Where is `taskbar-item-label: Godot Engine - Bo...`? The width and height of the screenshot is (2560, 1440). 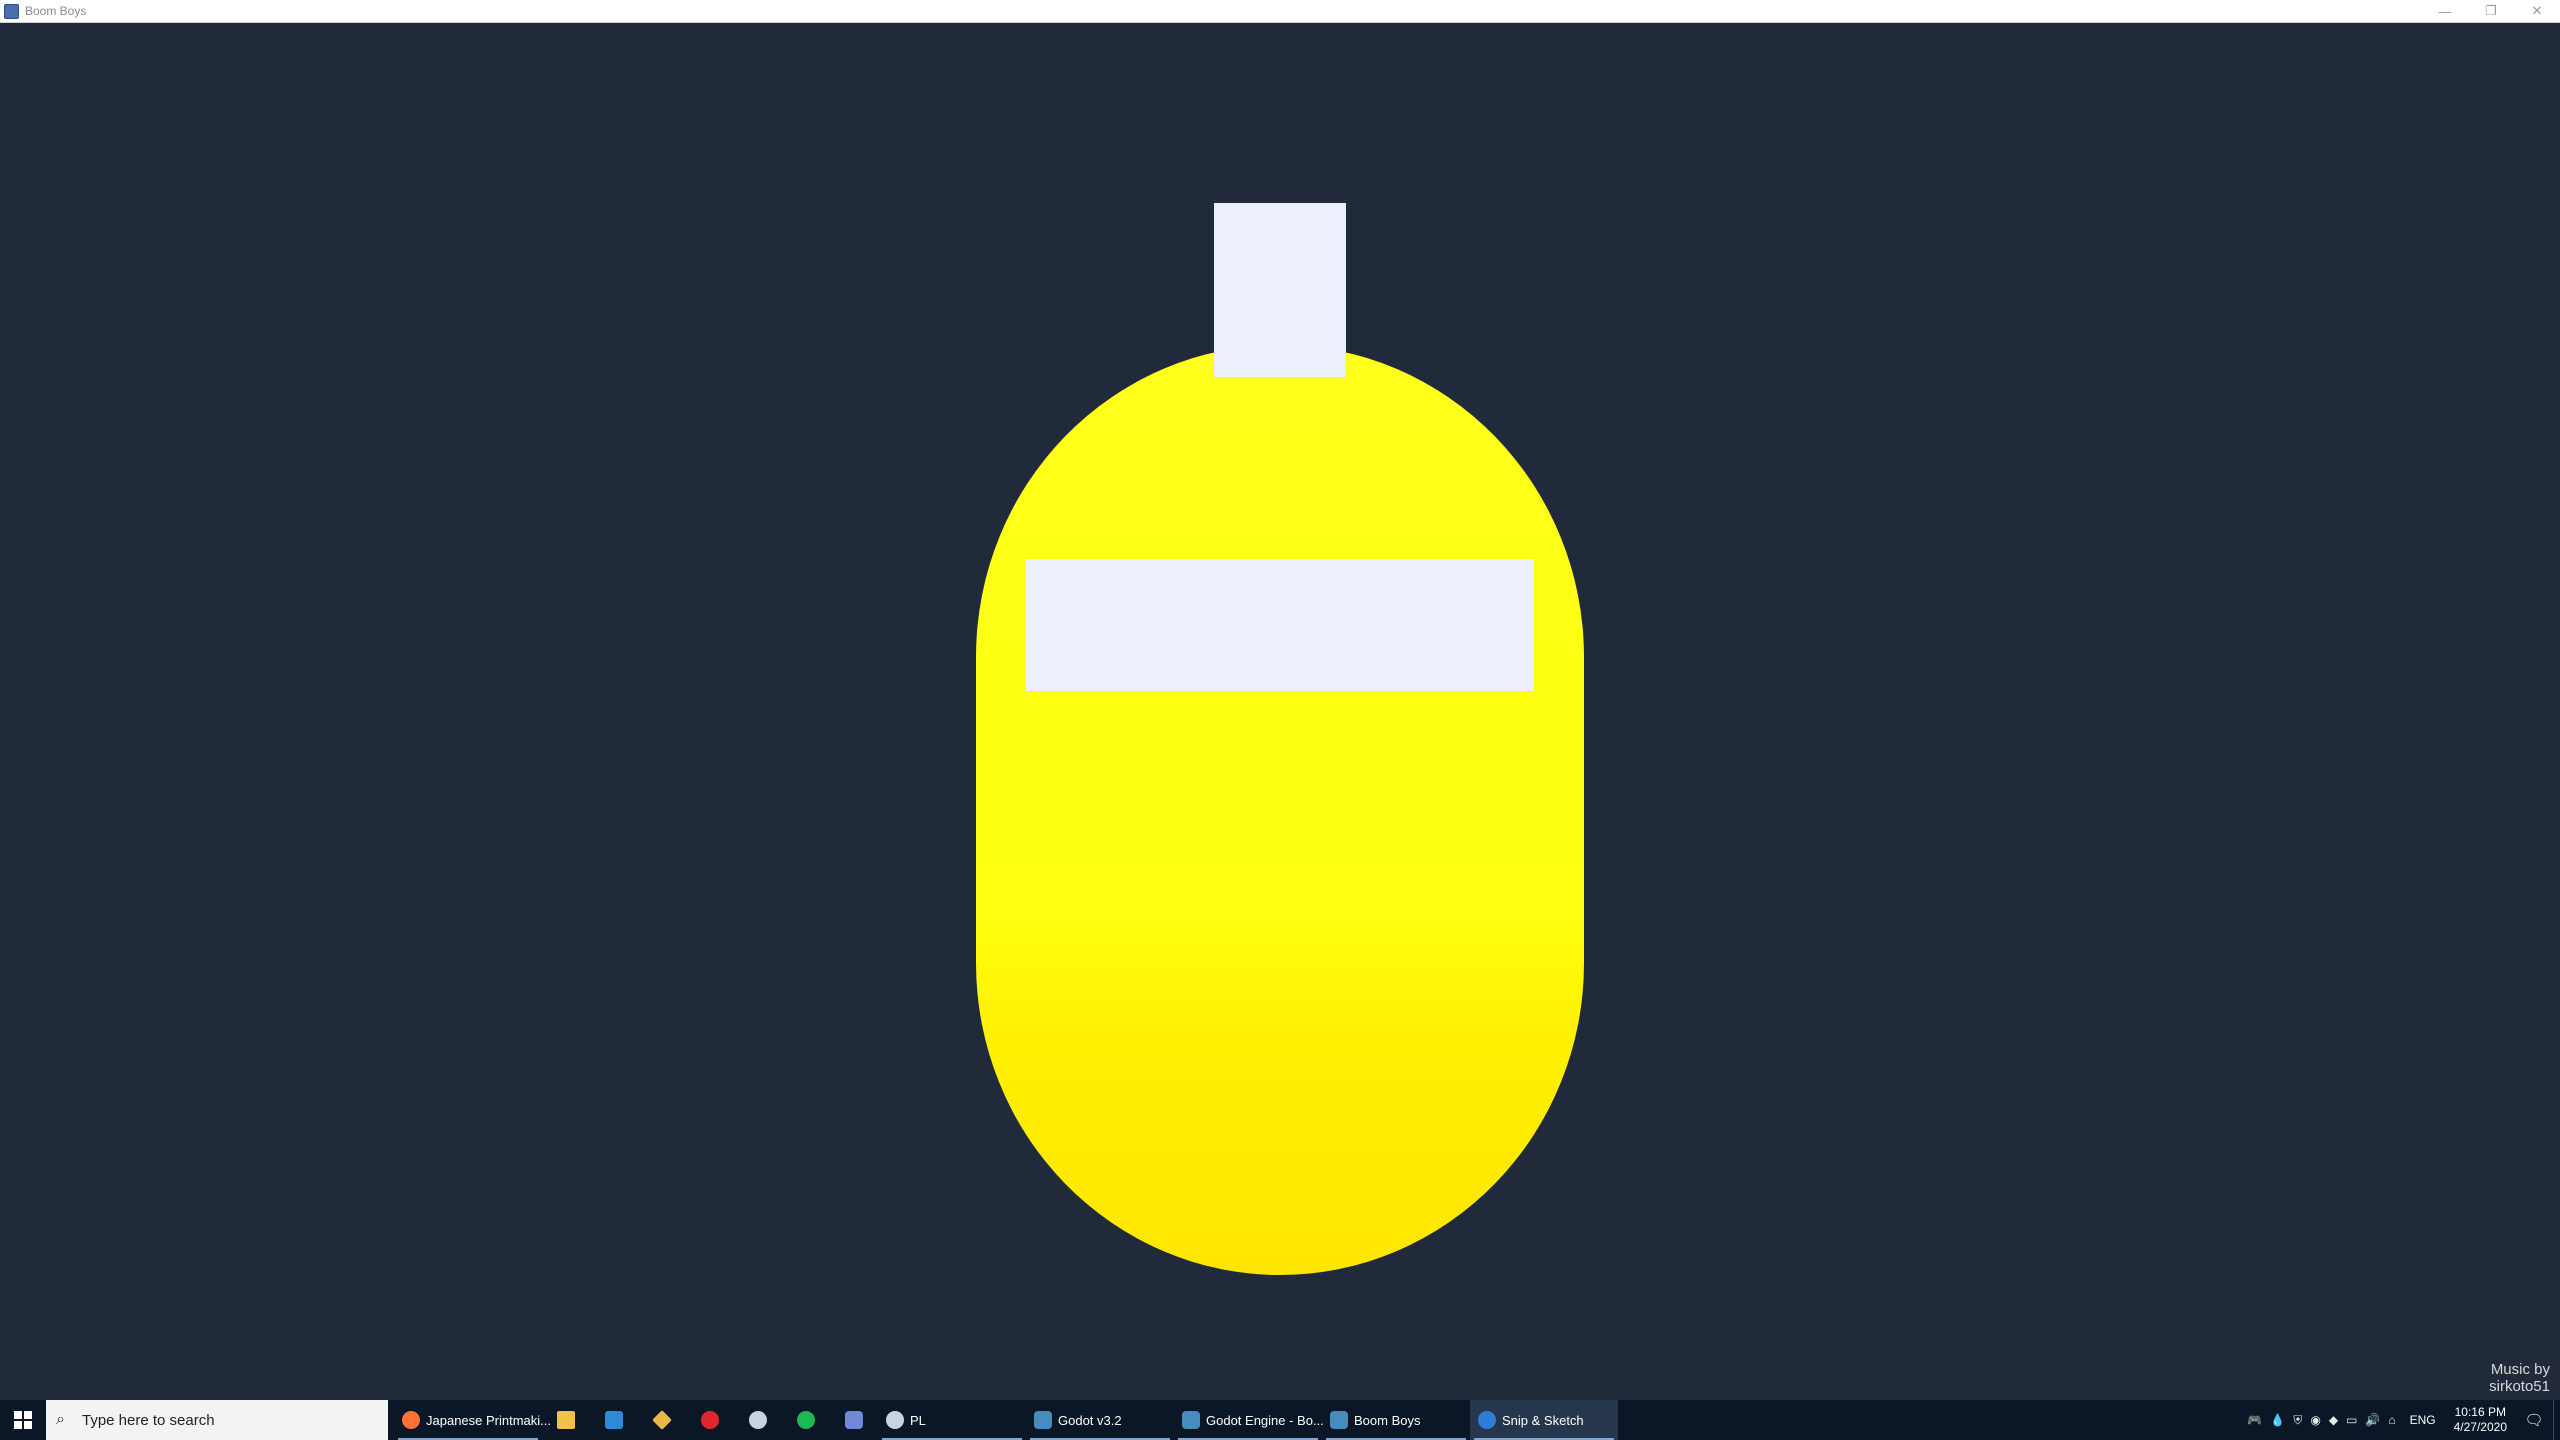
taskbar-item-label: Godot Engine - Bo... is located at coordinates (1265, 1420).